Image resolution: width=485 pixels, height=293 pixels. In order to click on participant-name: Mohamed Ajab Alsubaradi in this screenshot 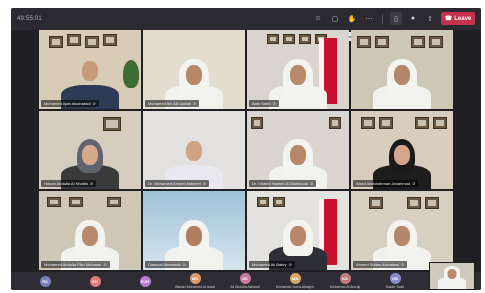, I will do `click(67, 103)`.